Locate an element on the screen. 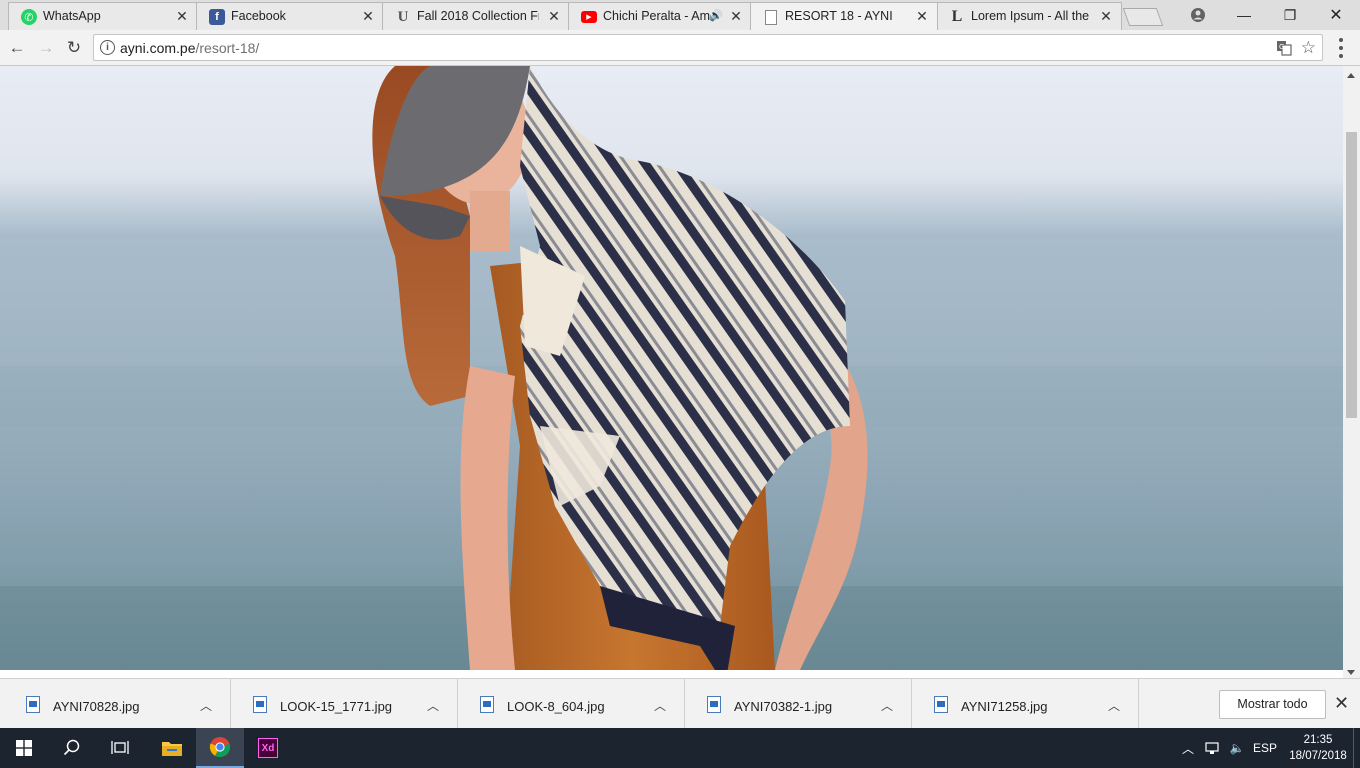 Image resolution: width=1360 pixels, height=768 pixels. adobe-xd-icon: Xd is located at coordinates (268, 748).